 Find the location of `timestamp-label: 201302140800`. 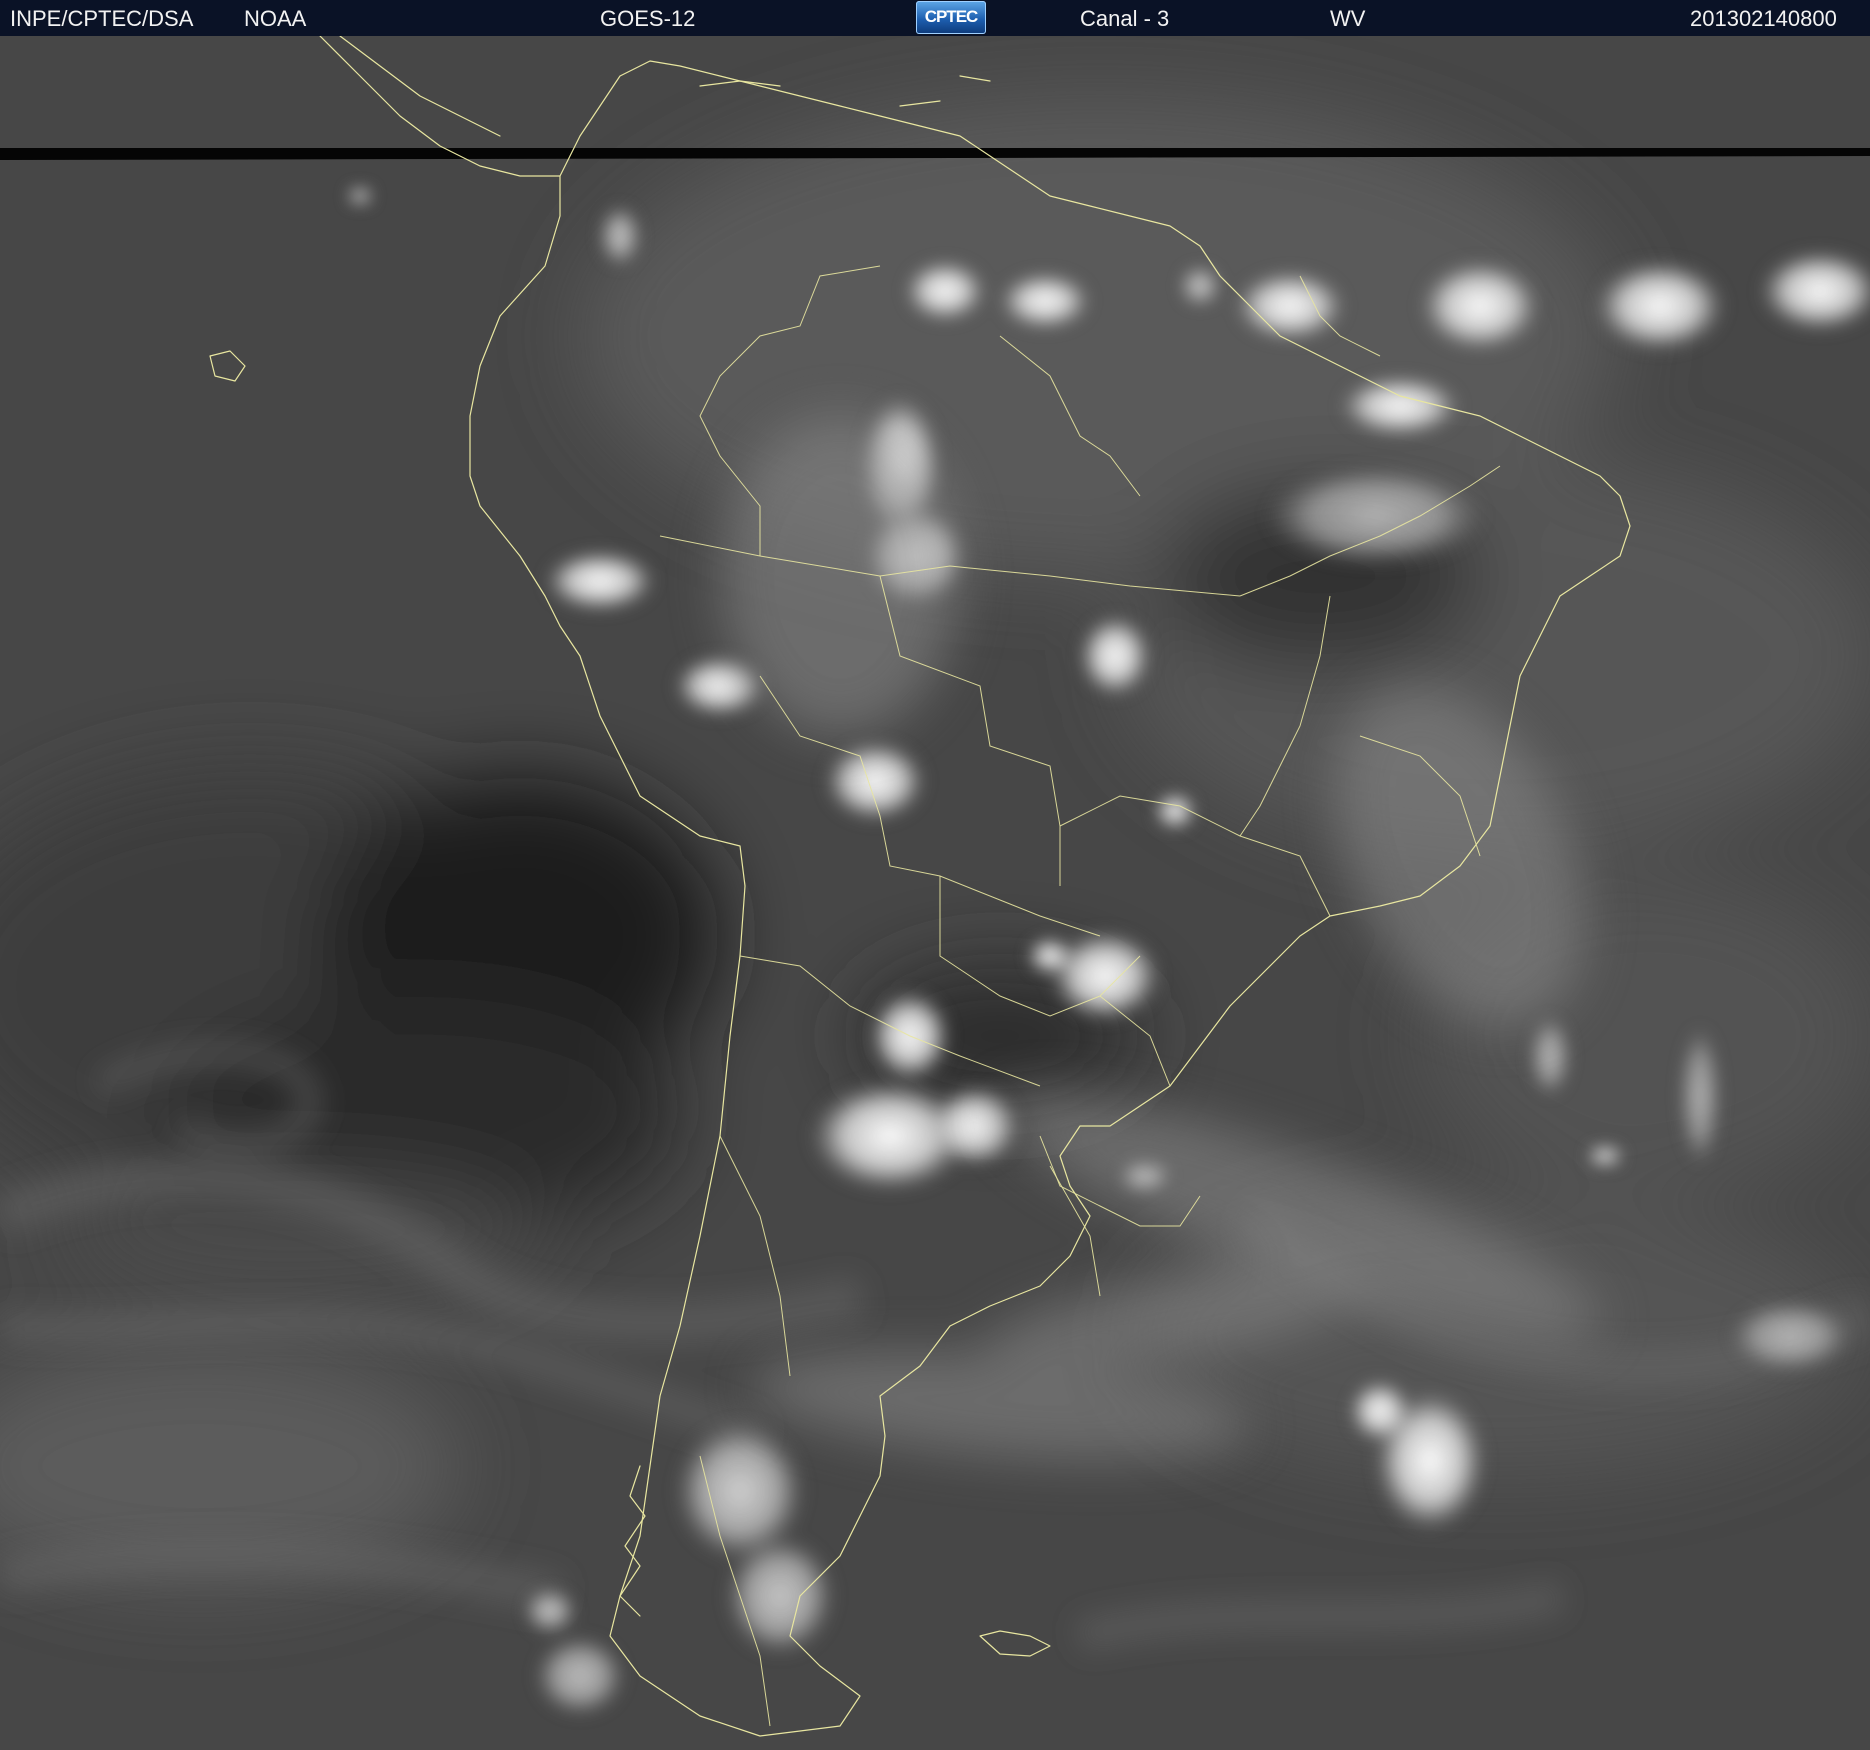

timestamp-label: 201302140800 is located at coordinates (1763, 18).